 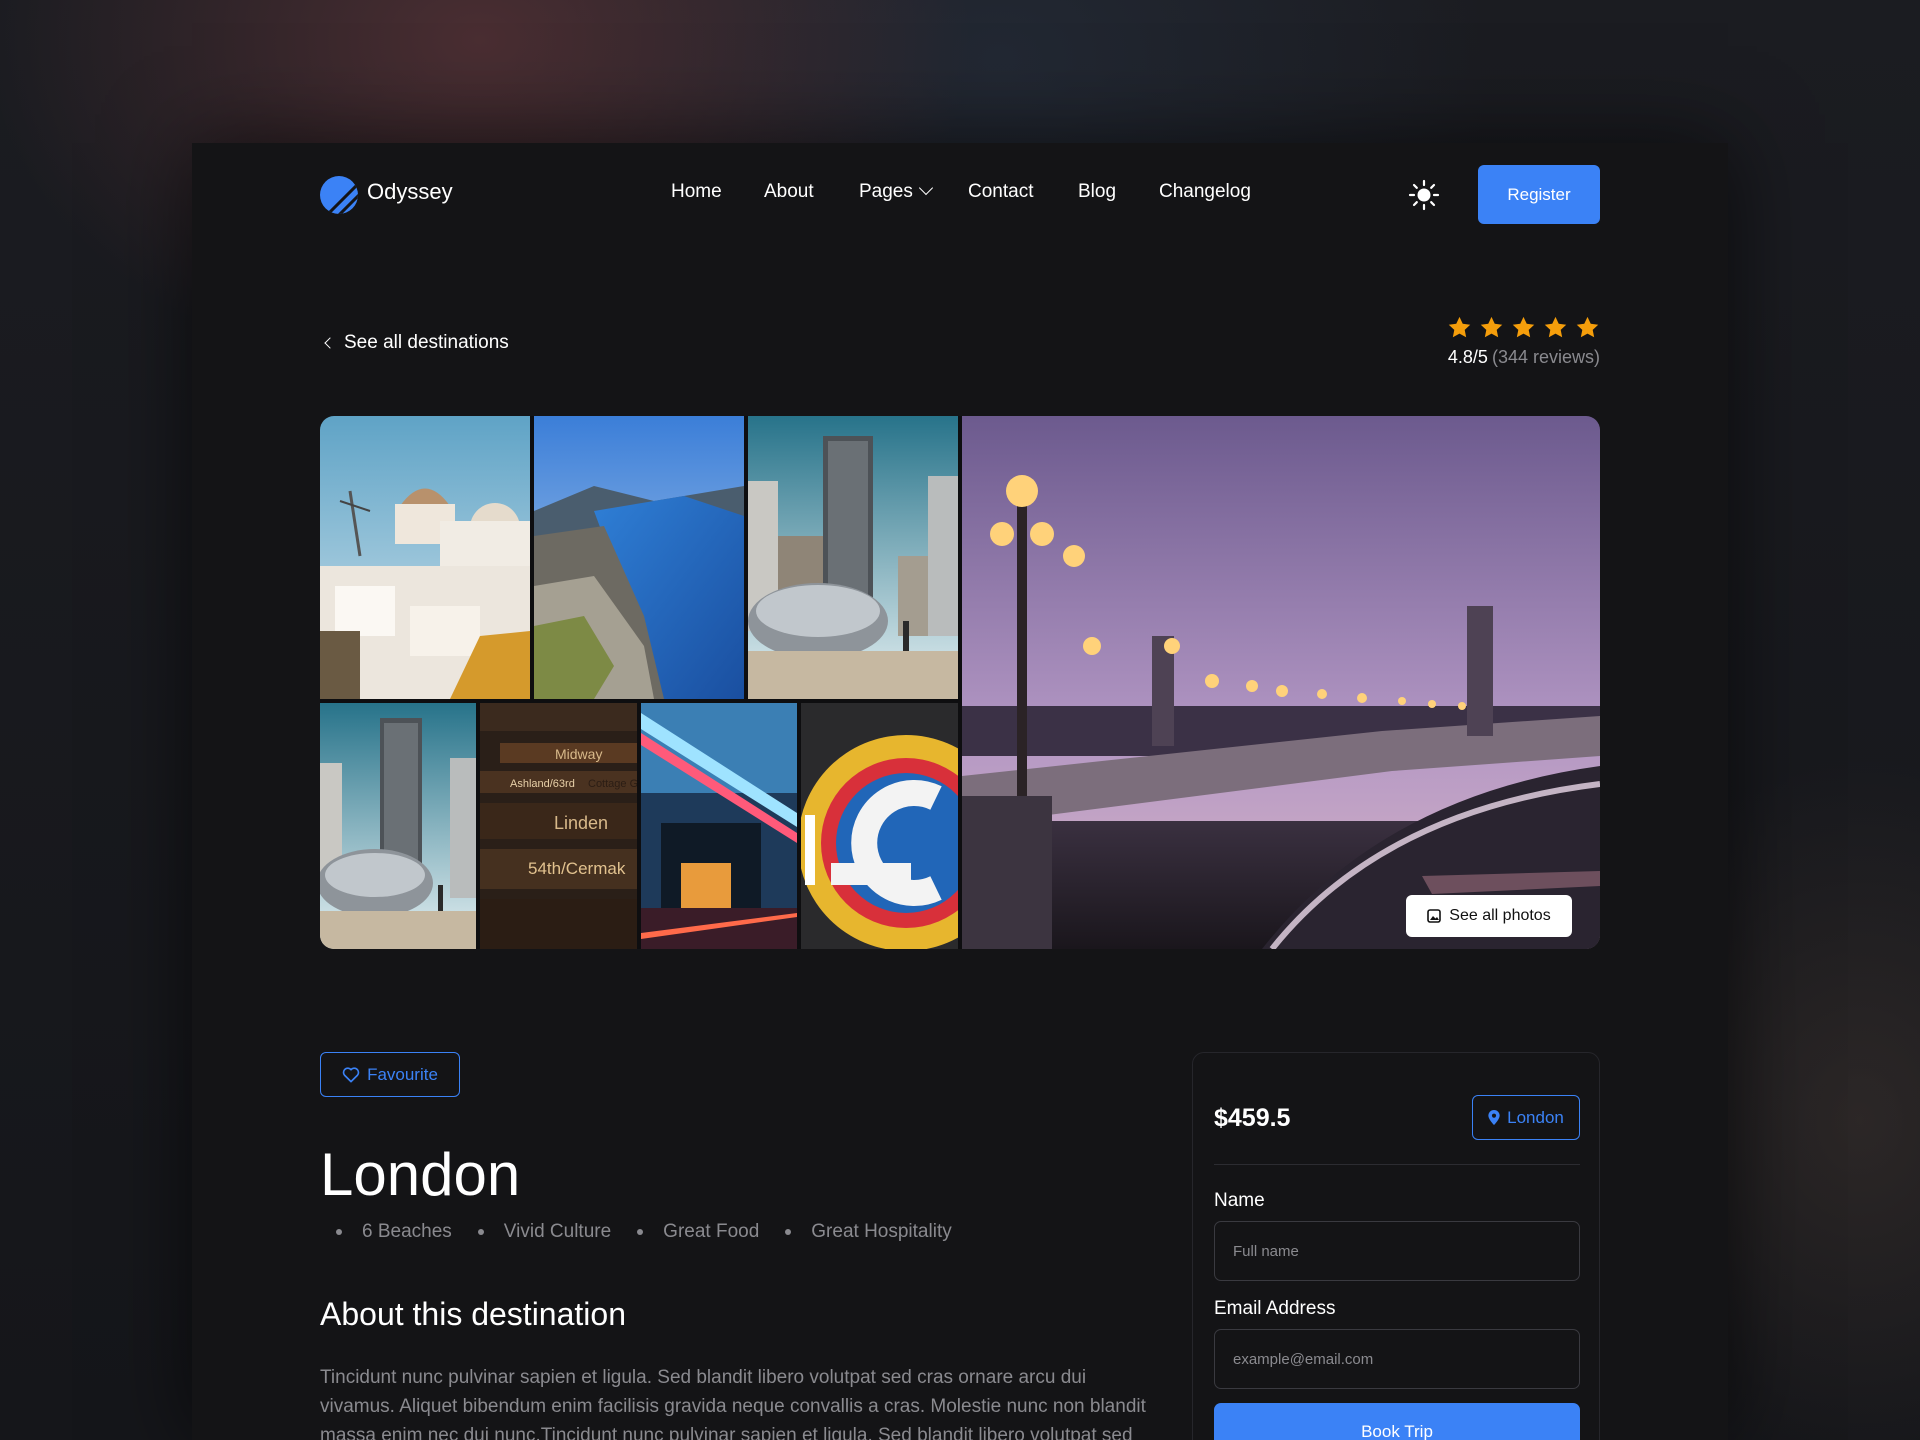 What do you see at coordinates (578, 754) in the screenshot?
I see `sign-midway: Midway` at bounding box center [578, 754].